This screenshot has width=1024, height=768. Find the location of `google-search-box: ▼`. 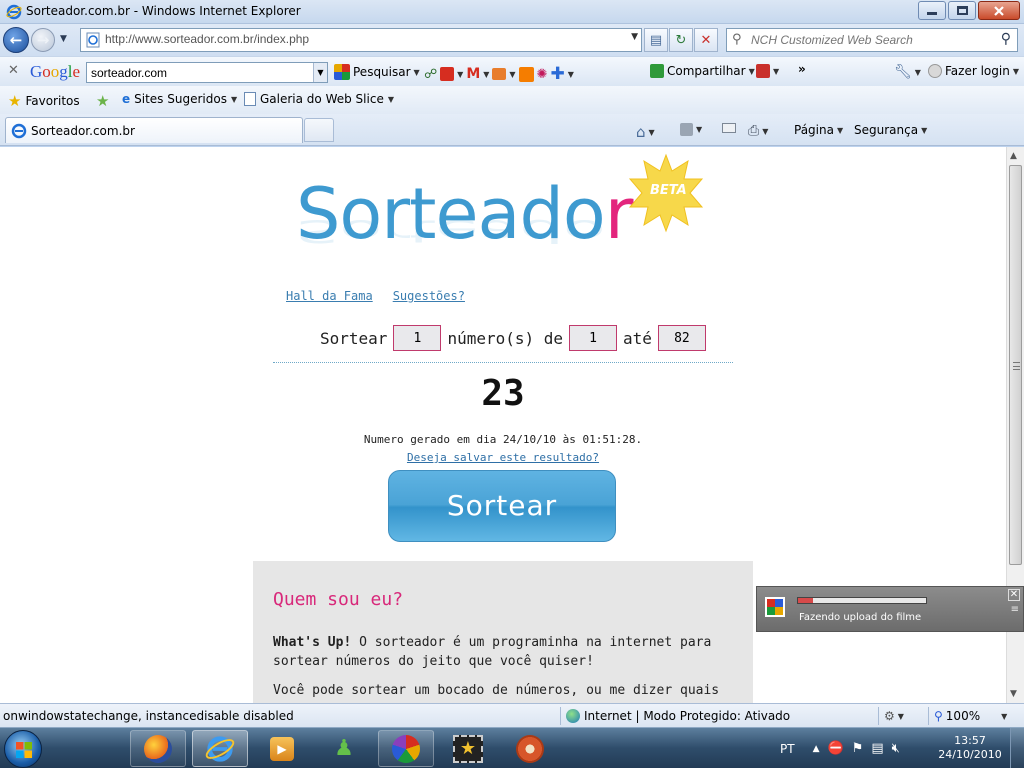

google-search-box: ▼ is located at coordinates (207, 72).